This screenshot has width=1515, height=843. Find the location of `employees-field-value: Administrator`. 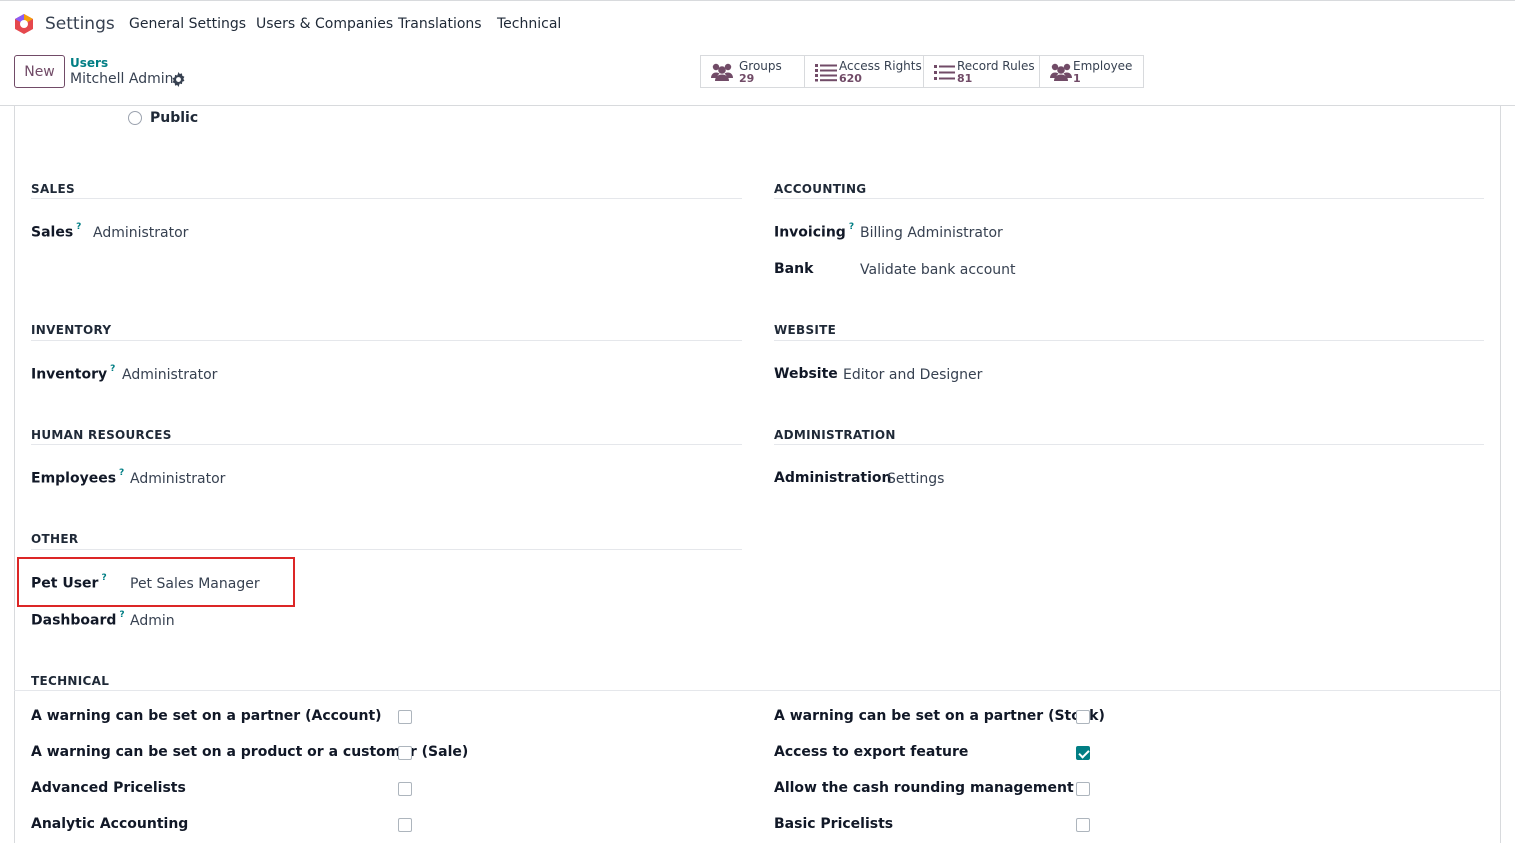

employees-field-value: Administrator is located at coordinates (177, 479).